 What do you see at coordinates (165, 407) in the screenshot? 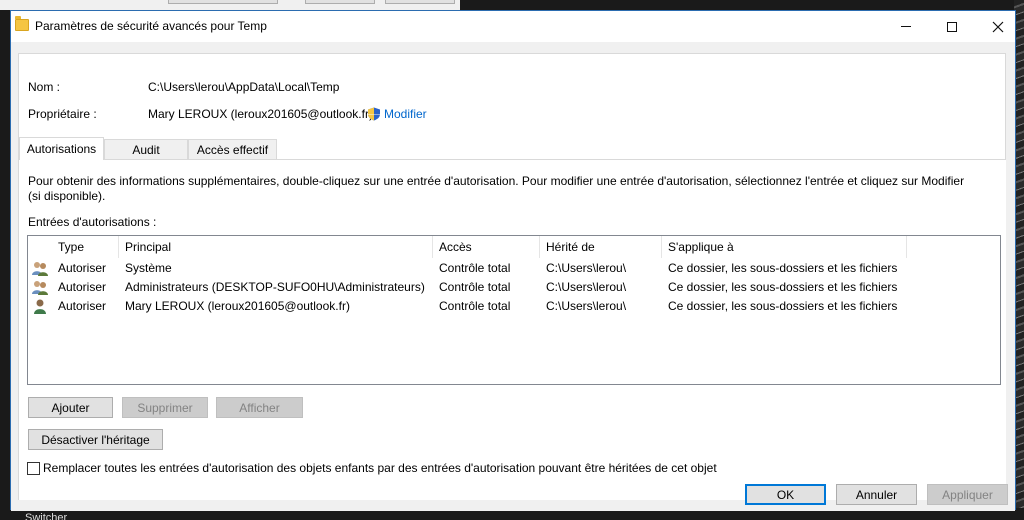
I see `remove-button: Supprimer` at bounding box center [165, 407].